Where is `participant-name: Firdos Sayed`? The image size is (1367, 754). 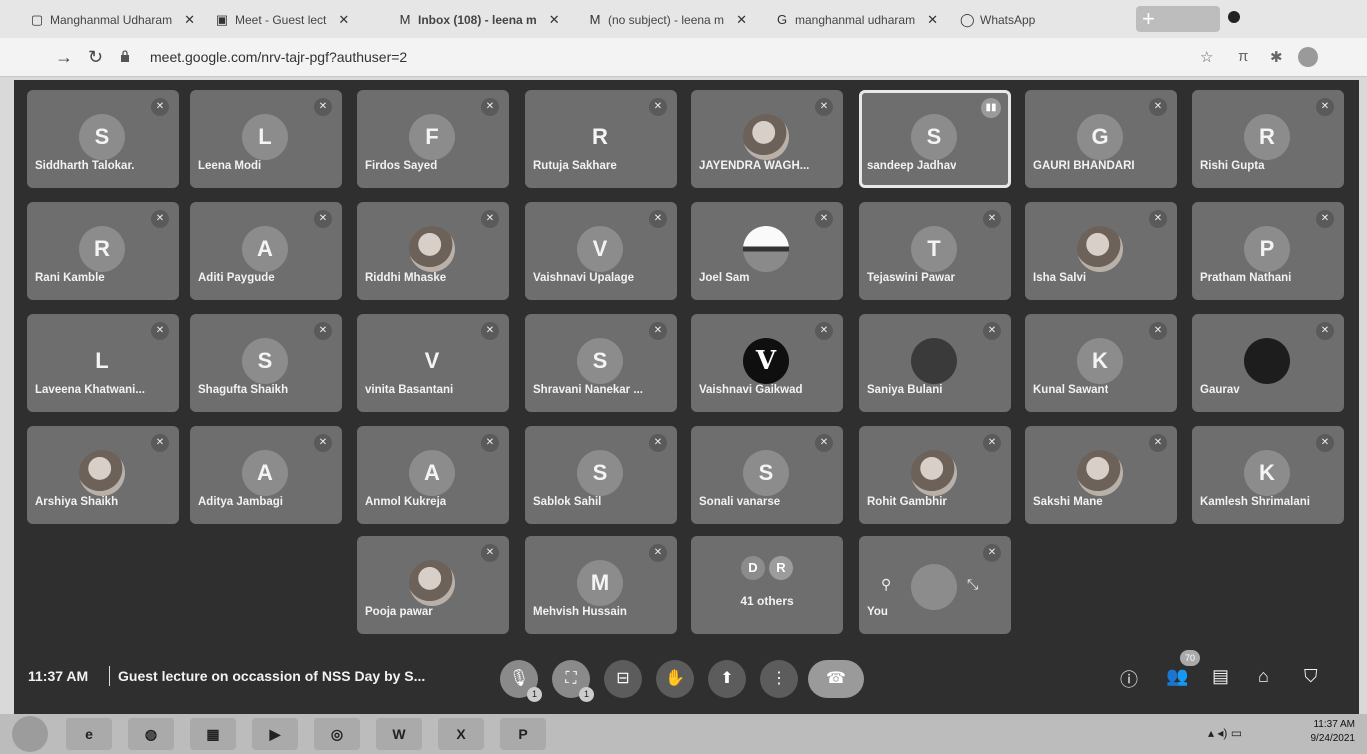 participant-name: Firdos Sayed is located at coordinates (401, 166).